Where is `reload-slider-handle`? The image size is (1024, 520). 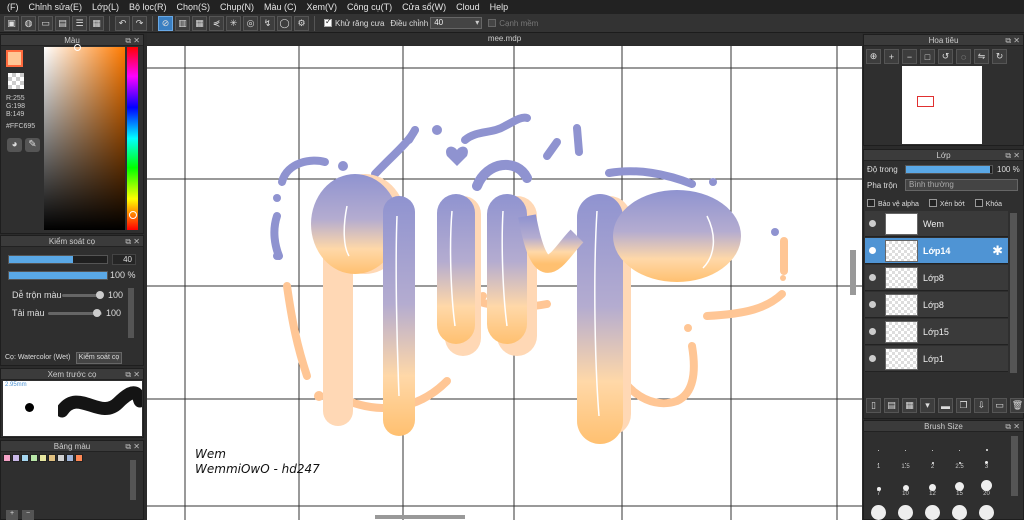
reload-slider-handle is located at coordinates (97, 313).